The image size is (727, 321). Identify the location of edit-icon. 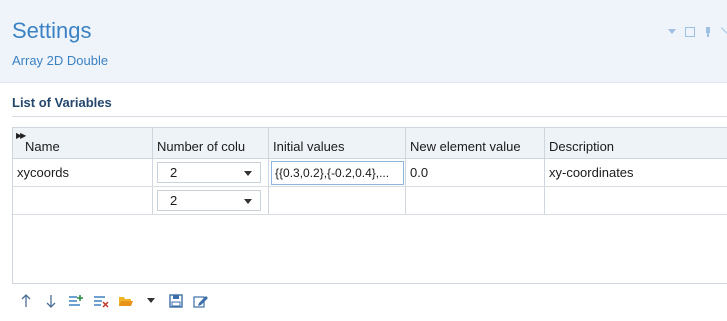
(201, 301).